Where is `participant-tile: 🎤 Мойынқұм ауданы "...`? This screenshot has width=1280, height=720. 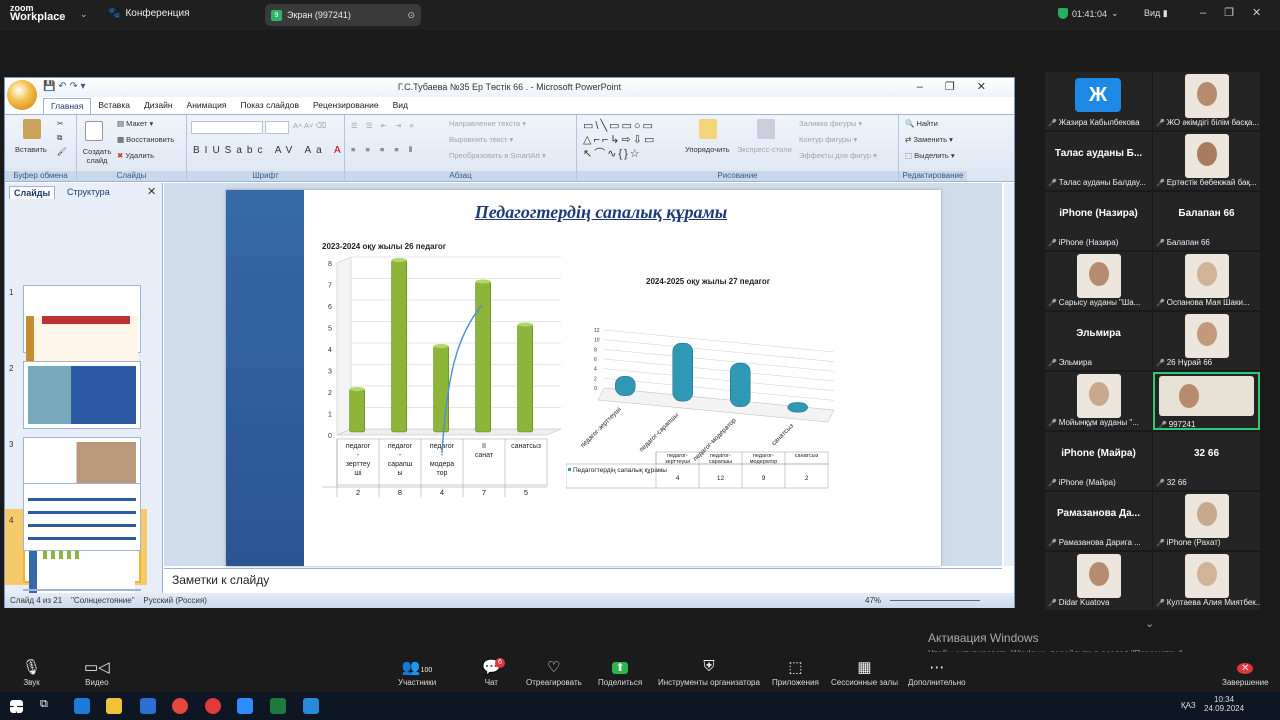
participant-tile: 🎤 Мойынқұм ауданы "... is located at coordinates (1098, 401).